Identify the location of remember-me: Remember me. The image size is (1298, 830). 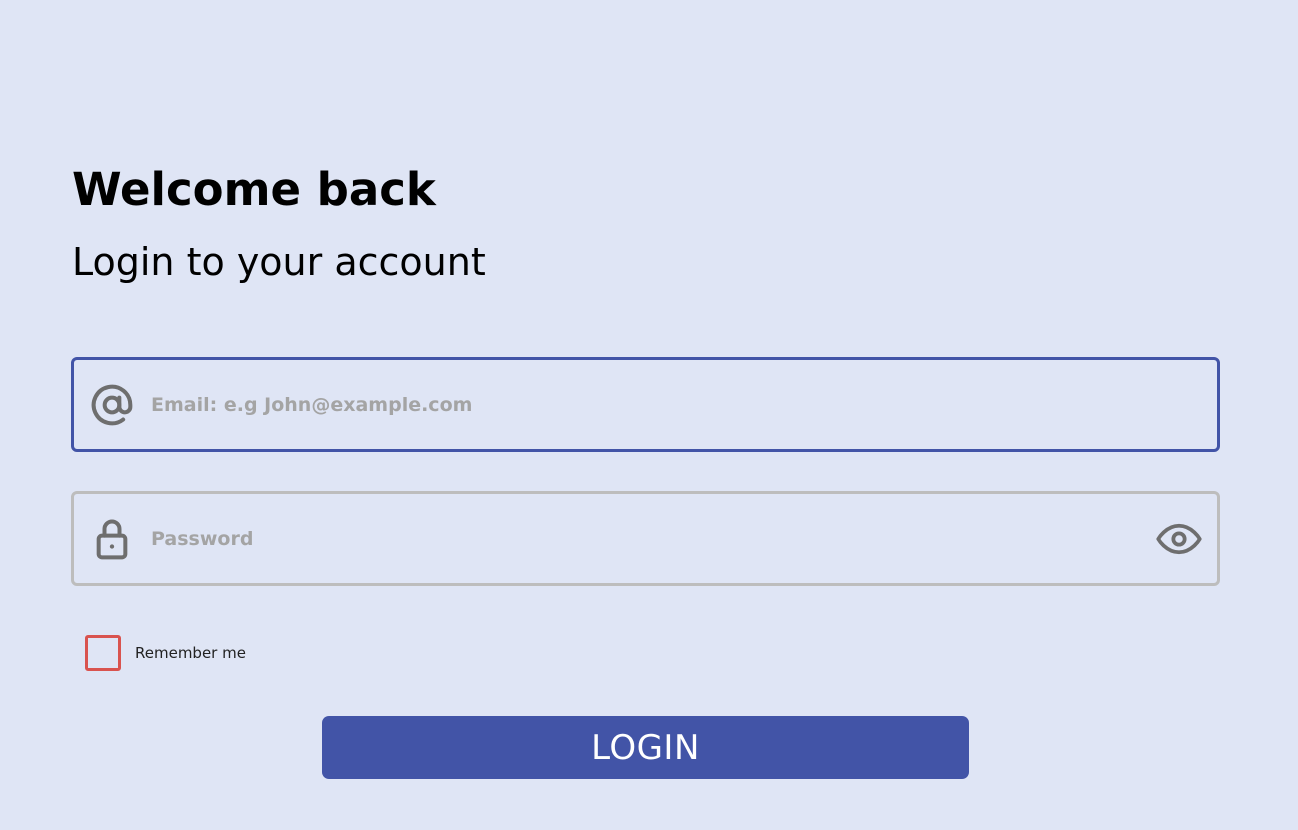
(165, 653).